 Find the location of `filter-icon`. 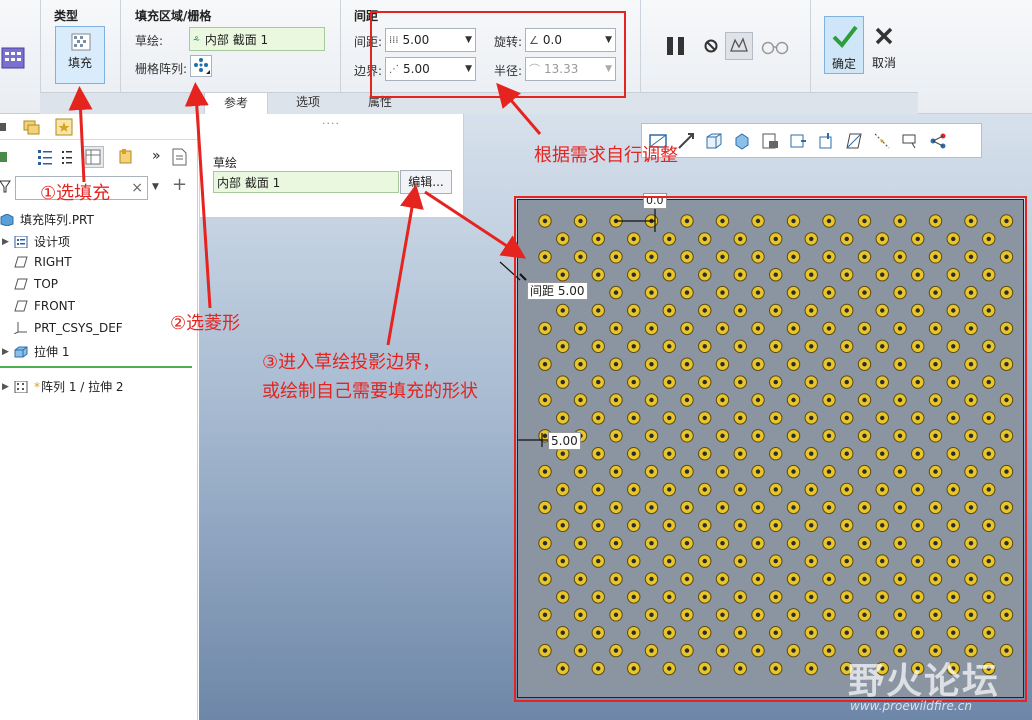

filter-icon is located at coordinates (6, 186).